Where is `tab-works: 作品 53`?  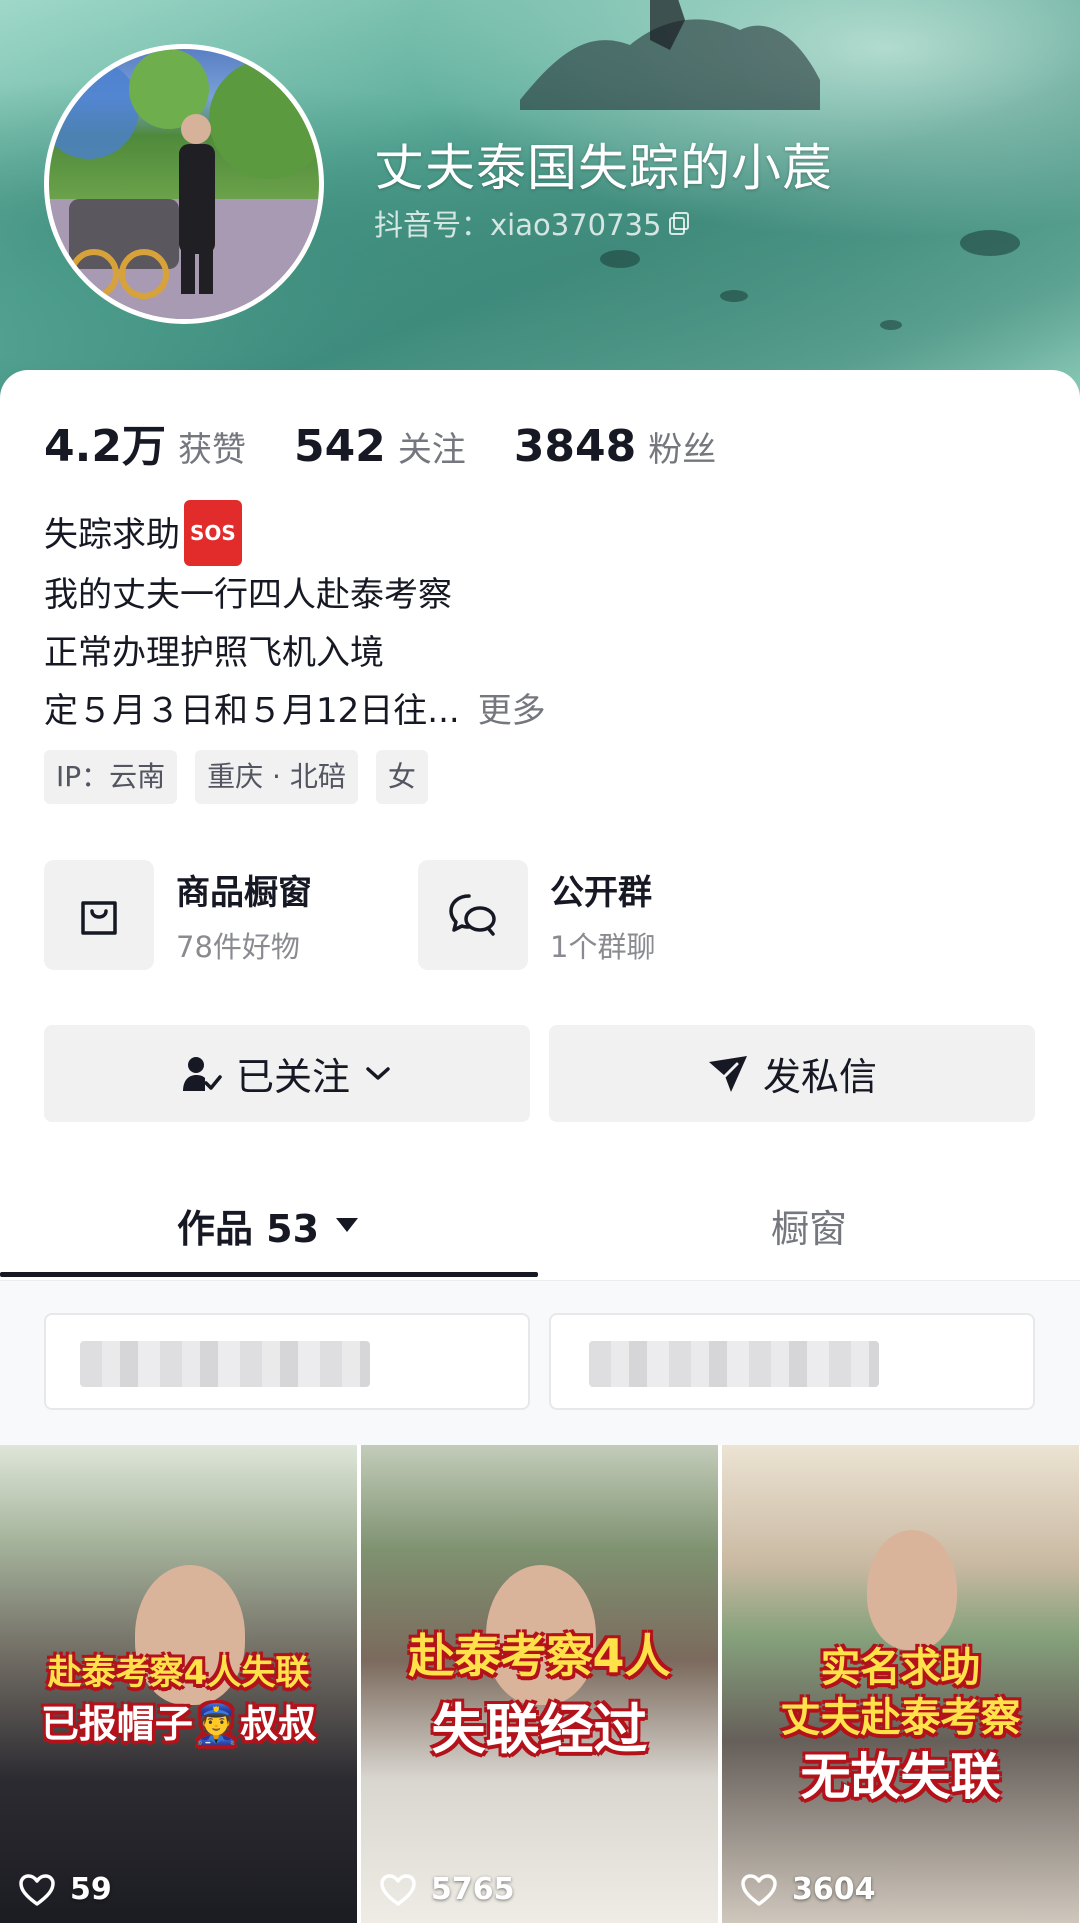
tab-works: 作品 53 is located at coordinates (269, 1225).